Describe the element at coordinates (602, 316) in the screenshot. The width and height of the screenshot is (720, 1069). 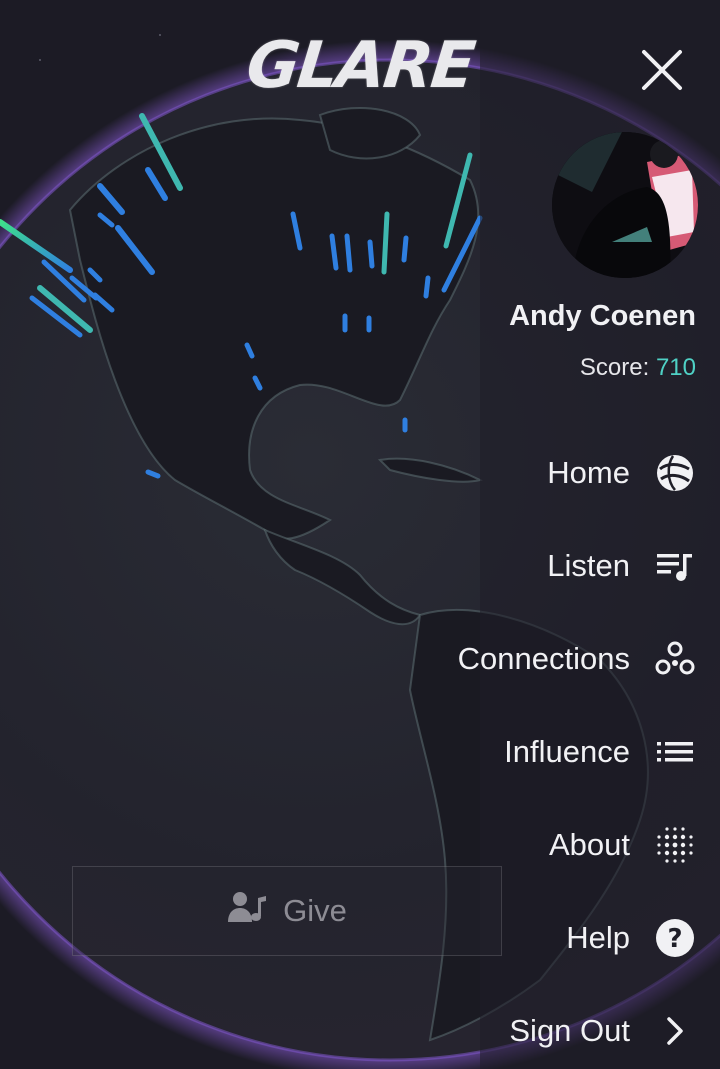
I see `user-name: Andy Coenen` at that location.